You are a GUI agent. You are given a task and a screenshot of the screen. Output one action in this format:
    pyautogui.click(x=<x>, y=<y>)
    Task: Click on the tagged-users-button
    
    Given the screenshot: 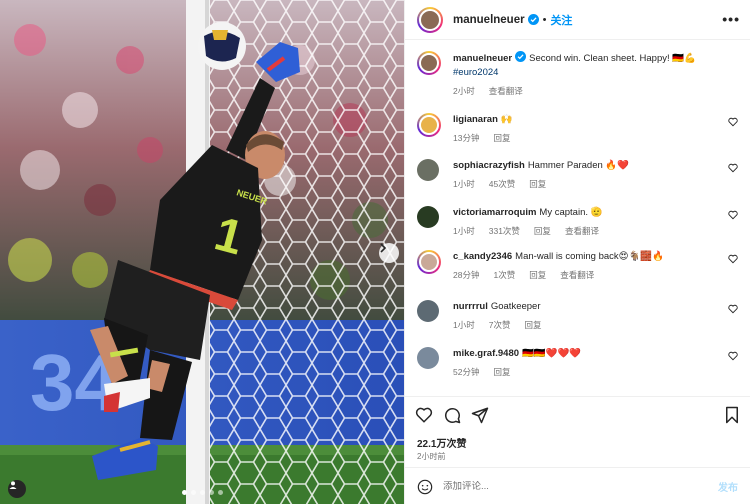 What is the action you would take?
    pyautogui.click(x=17, y=489)
    